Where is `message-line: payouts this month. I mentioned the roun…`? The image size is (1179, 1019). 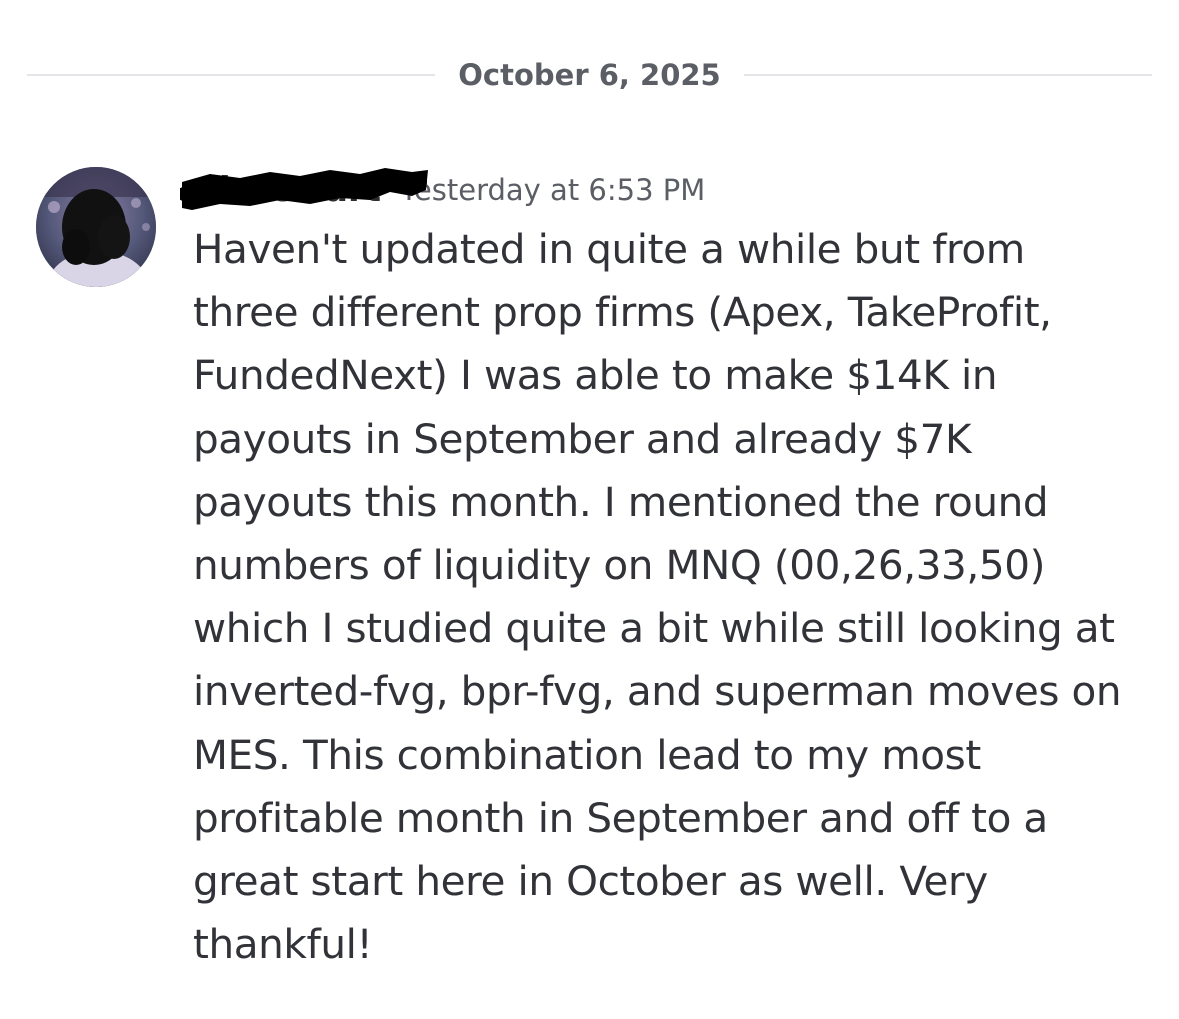
message-line: payouts this month. I mentioned the roun… is located at coordinates (621, 501).